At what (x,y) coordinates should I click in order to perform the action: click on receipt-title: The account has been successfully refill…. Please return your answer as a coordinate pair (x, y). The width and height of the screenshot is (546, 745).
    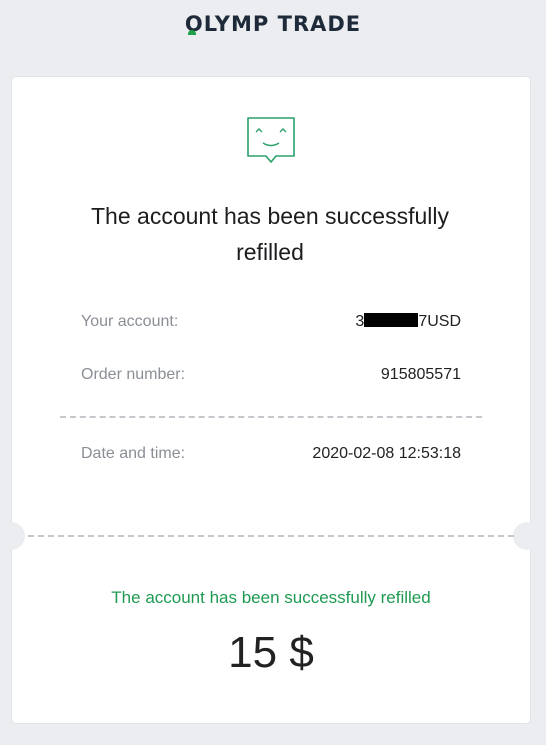
    Looking at the image, I should click on (270, 234).